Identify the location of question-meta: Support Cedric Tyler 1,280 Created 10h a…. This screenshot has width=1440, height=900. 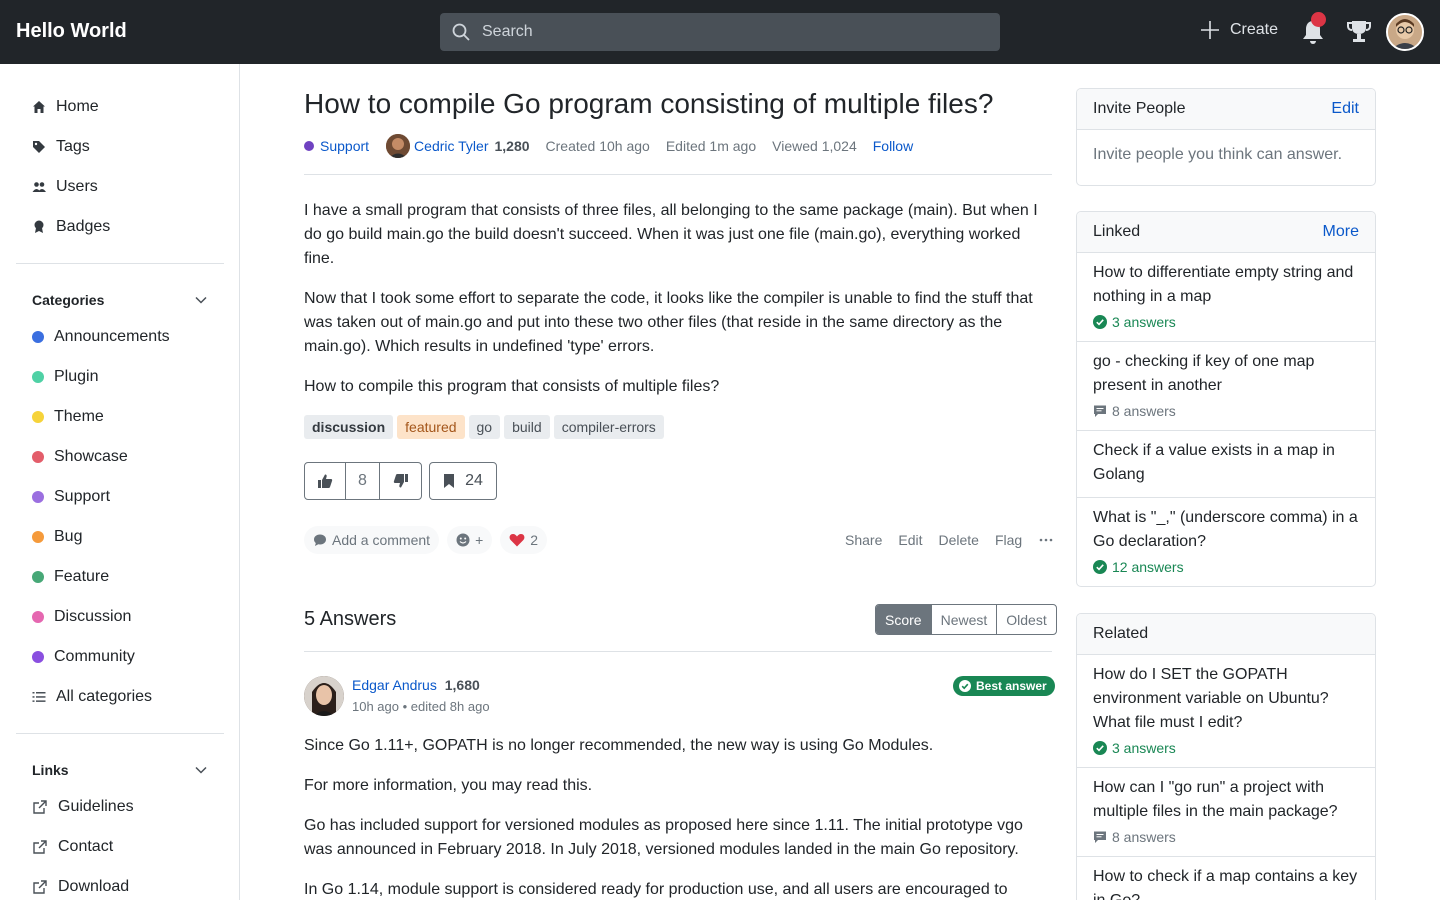
(608, 146).